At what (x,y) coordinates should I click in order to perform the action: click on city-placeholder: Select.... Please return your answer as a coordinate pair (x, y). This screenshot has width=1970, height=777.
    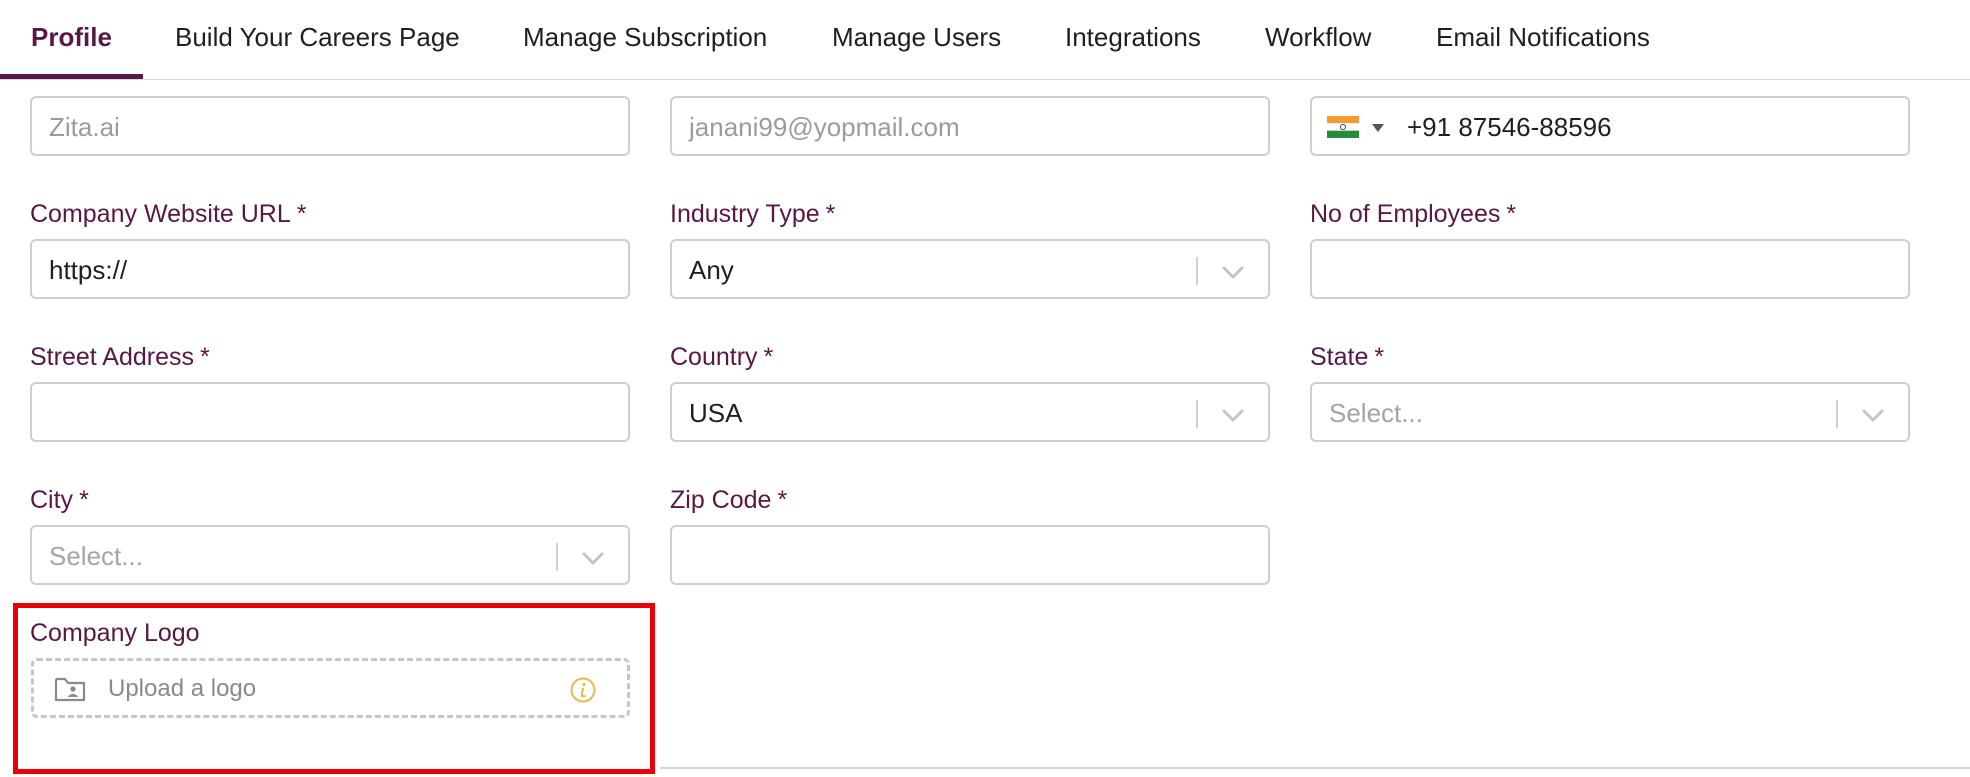
    Looking at the image, I should click on (96, 556).